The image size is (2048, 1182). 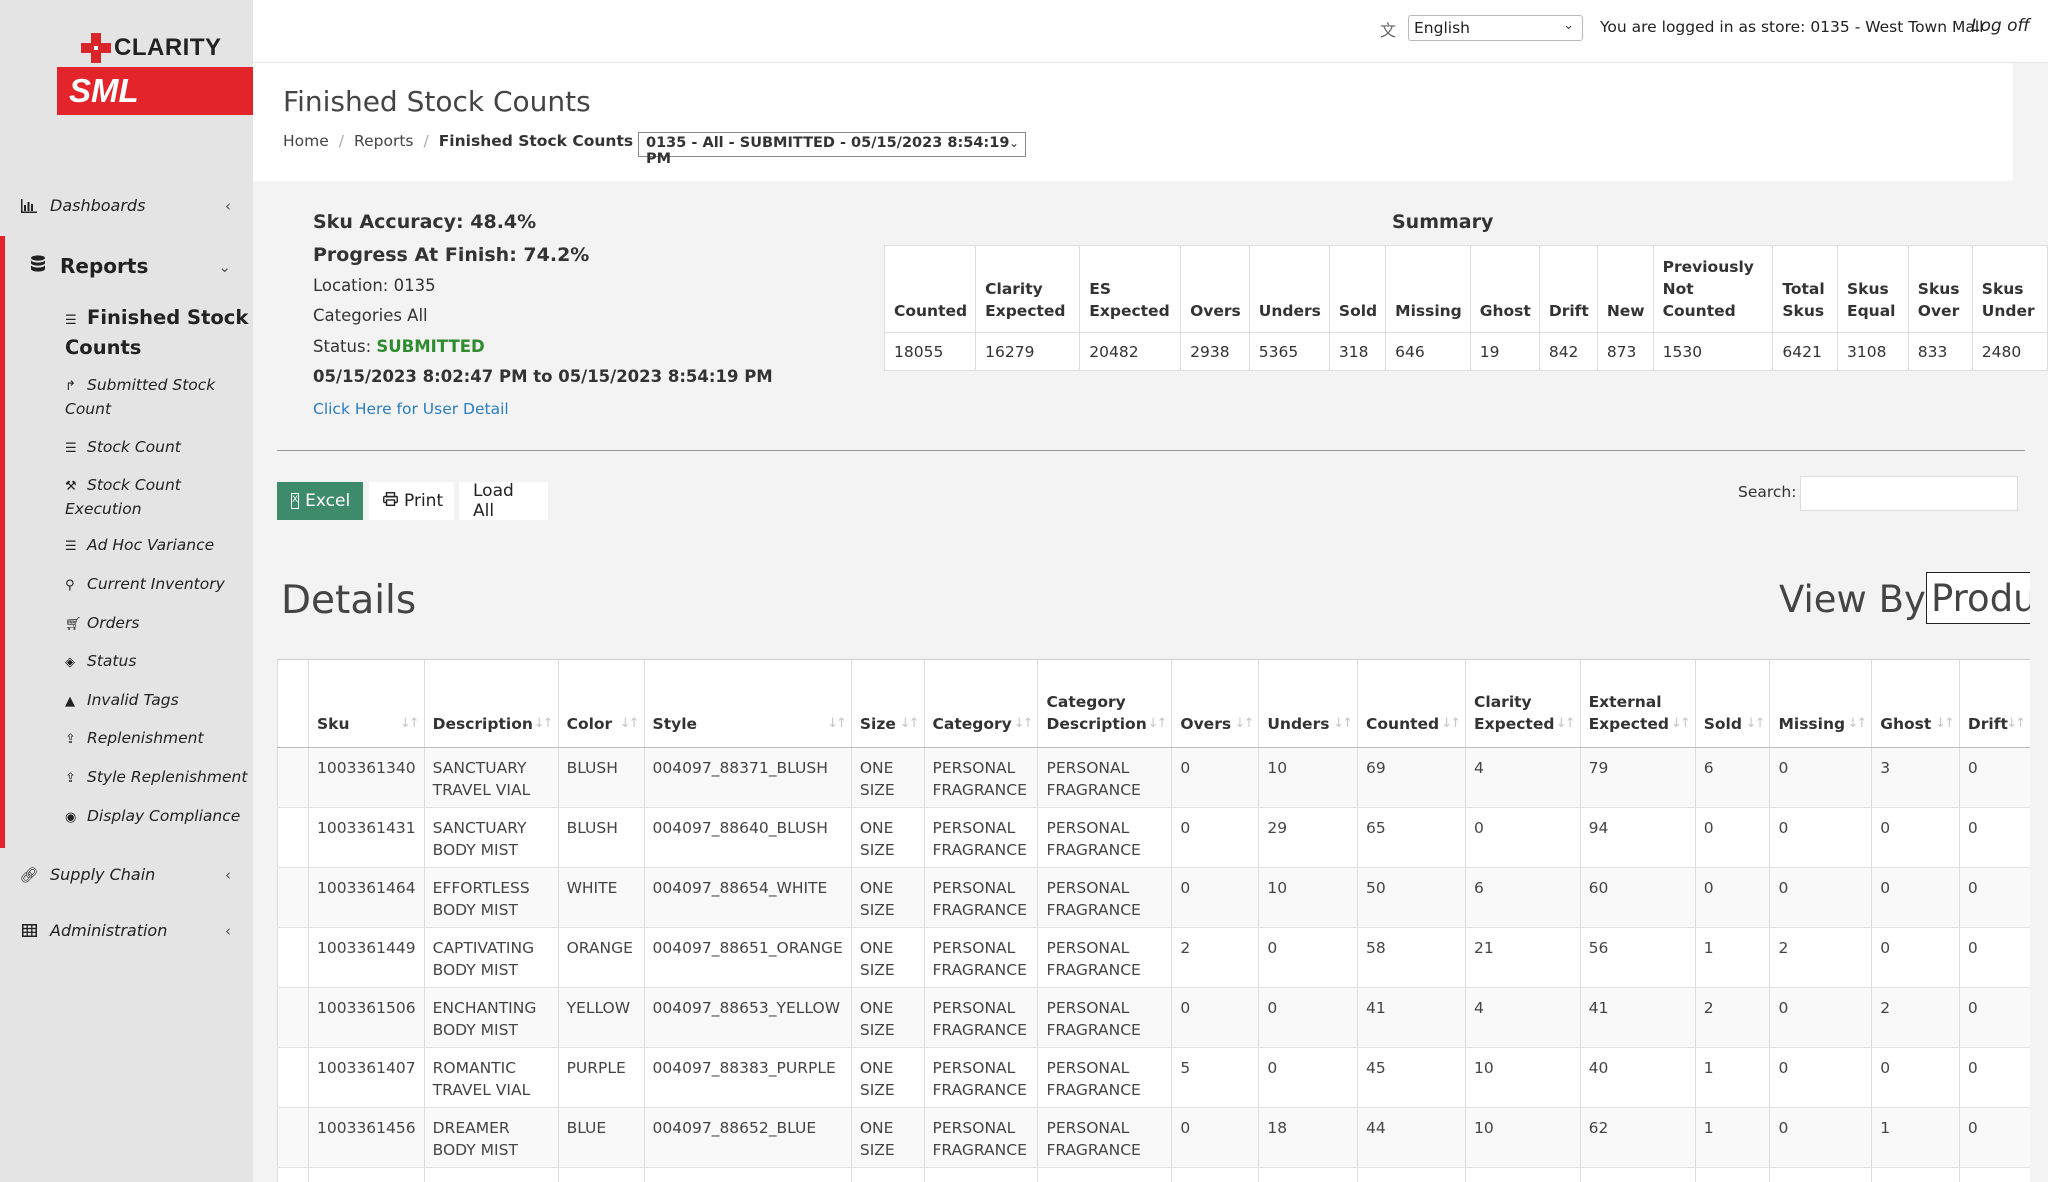 What do you see at coordinates (1411, 777) in the screenshot?
I see `table-cell: 69` at bounding box center [1411, 777].